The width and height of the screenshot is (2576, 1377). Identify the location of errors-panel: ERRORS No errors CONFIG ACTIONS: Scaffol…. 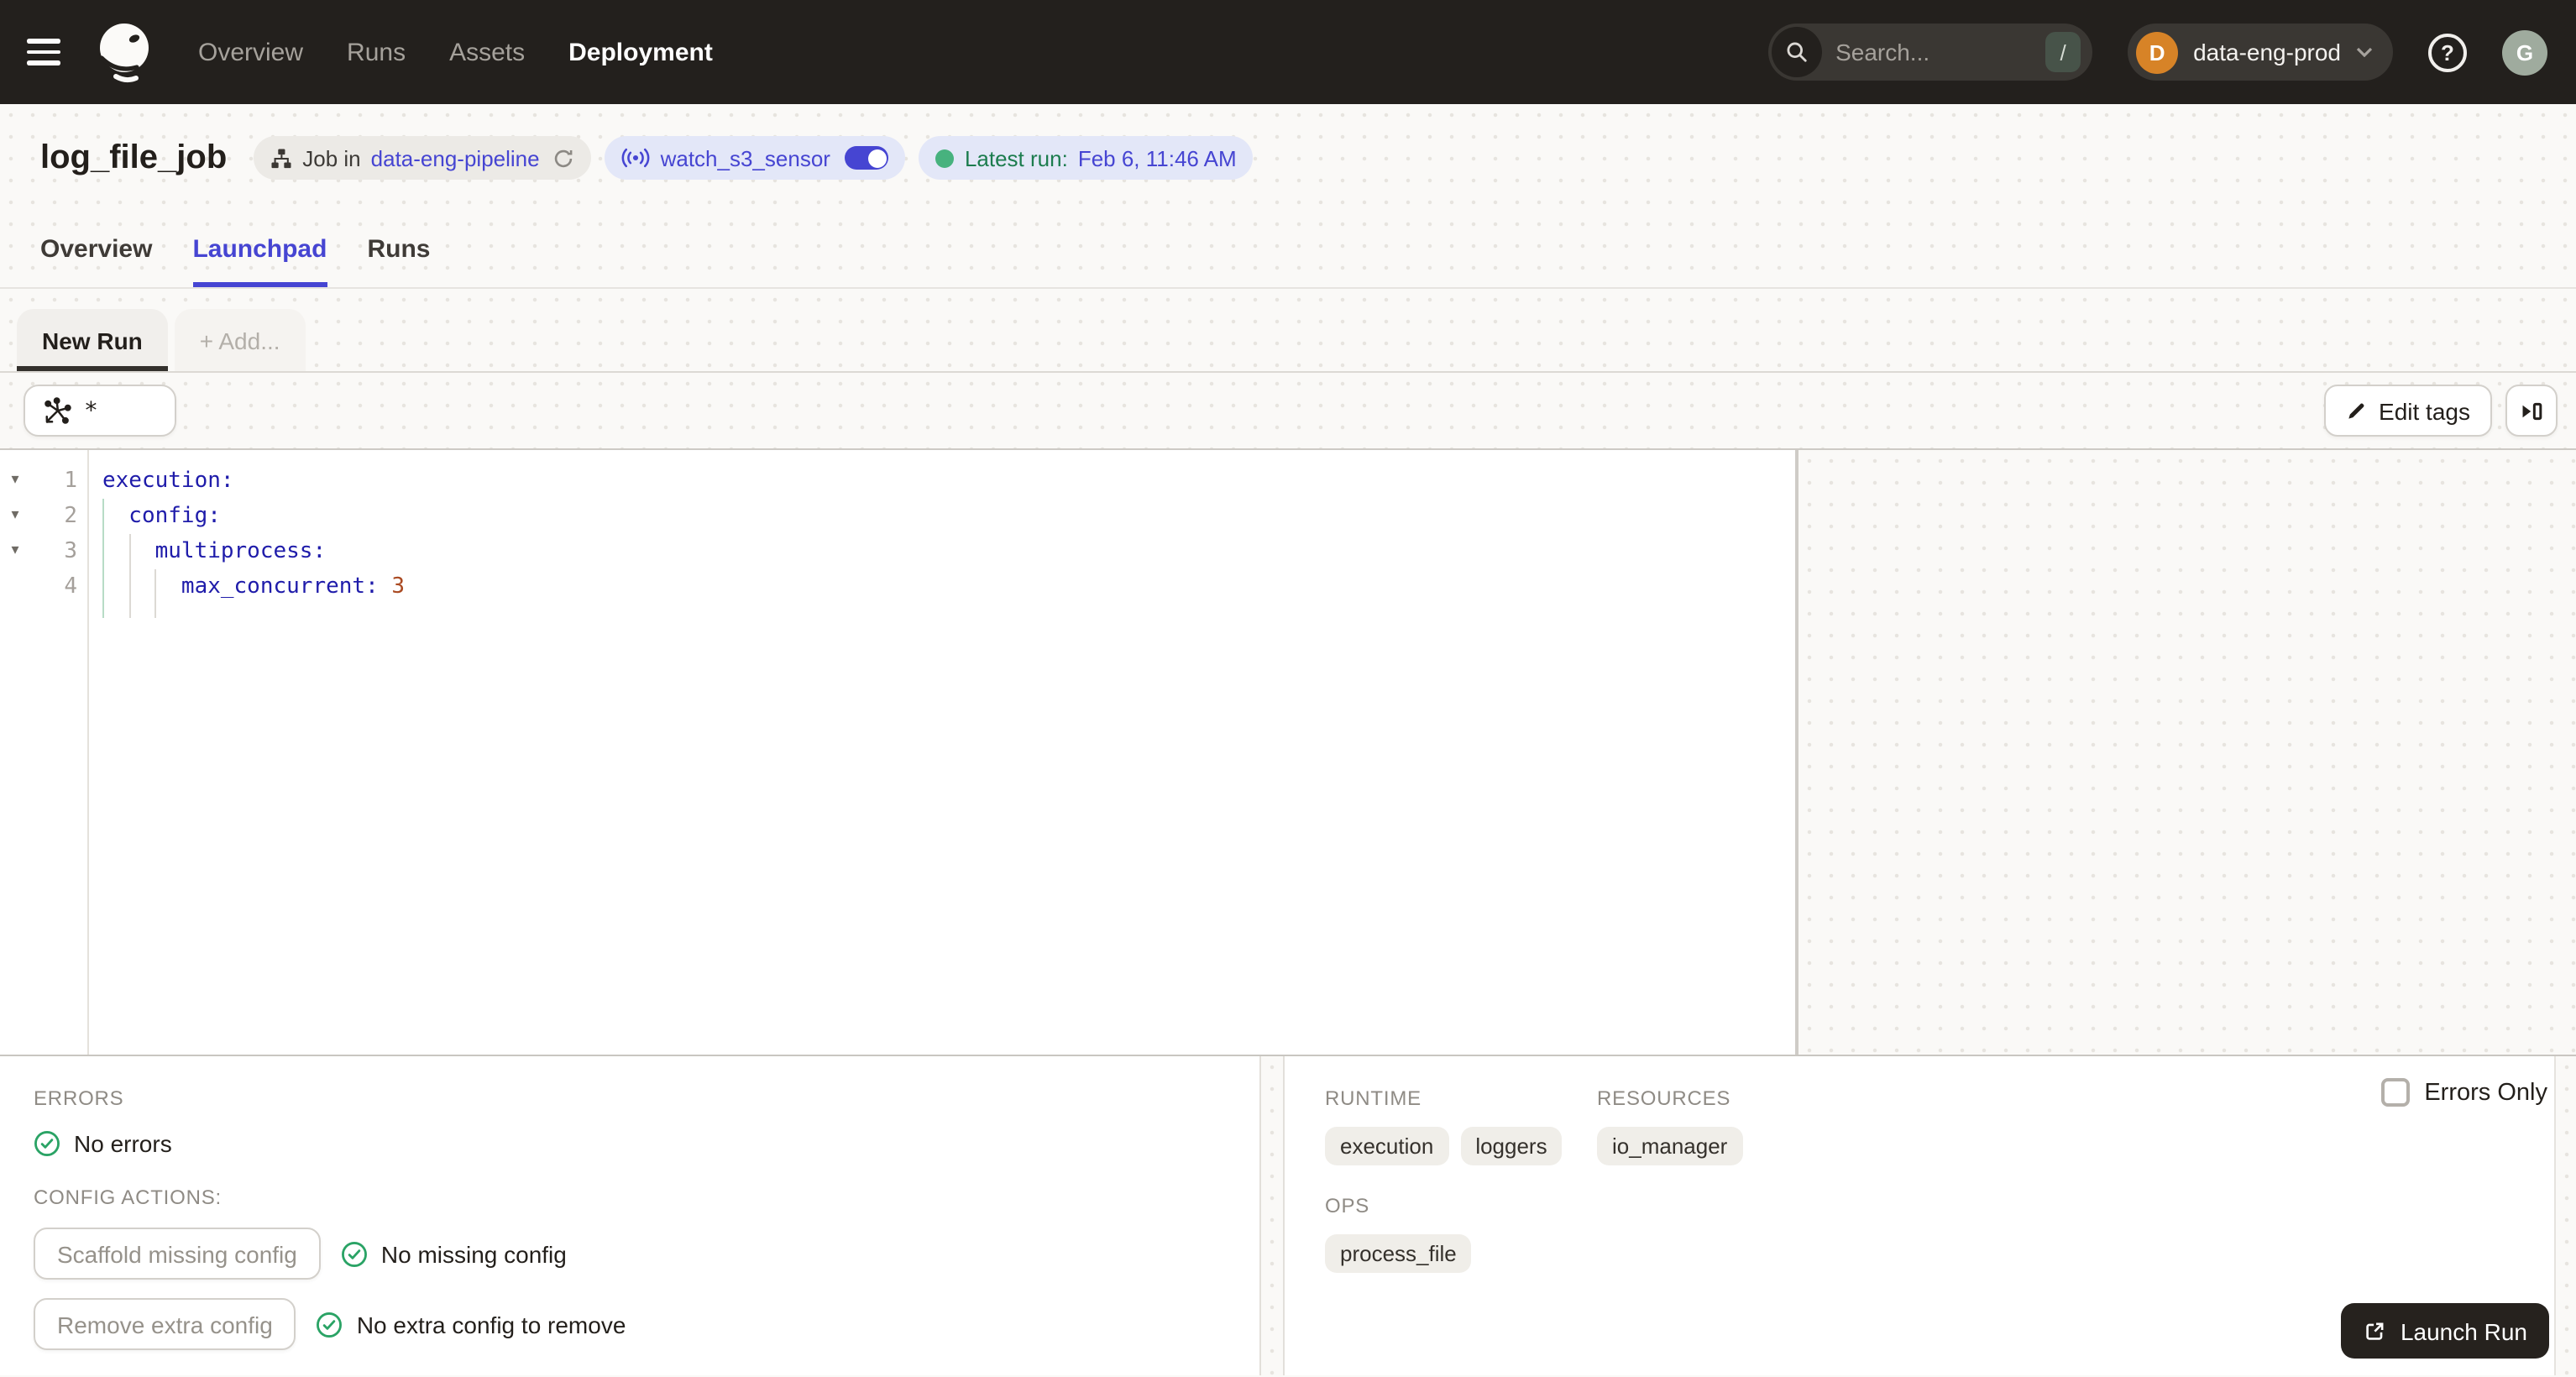
(629, 1215).